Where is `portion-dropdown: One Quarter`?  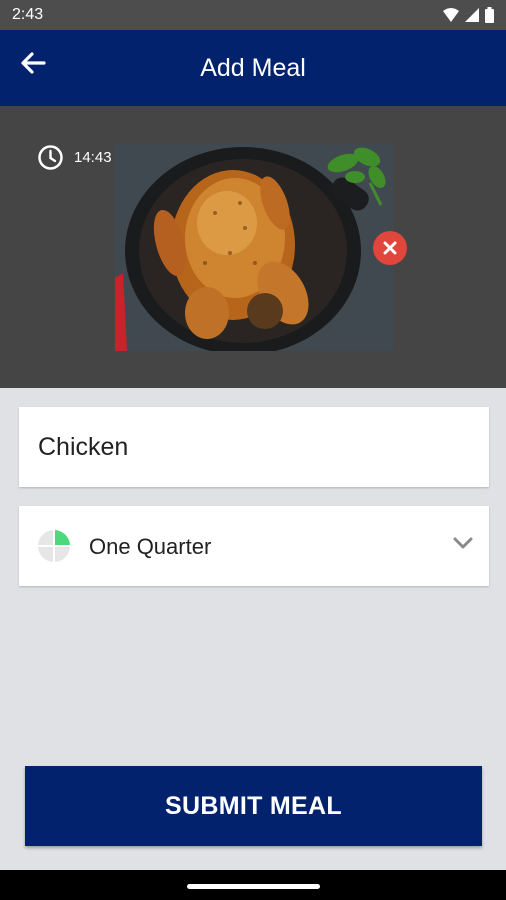 portion-dropdown: One Quarter is located at coordinates (254, 546).